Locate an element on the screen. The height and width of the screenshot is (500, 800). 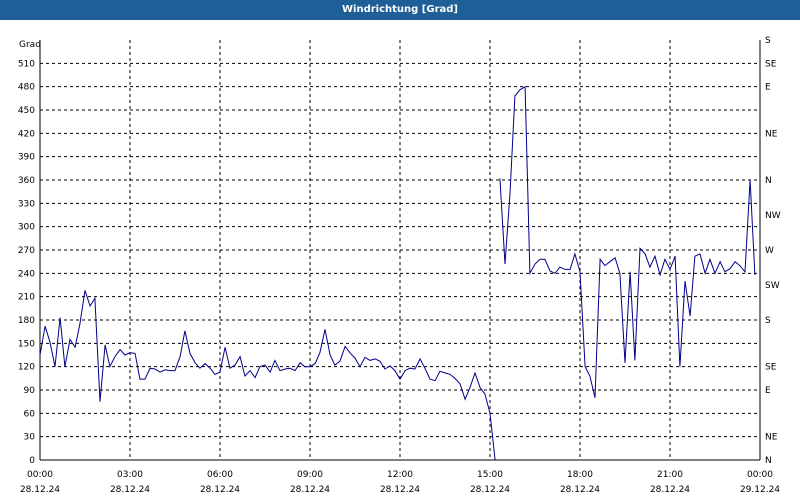
right-tick-label: W is located at coordinates (769, 251).